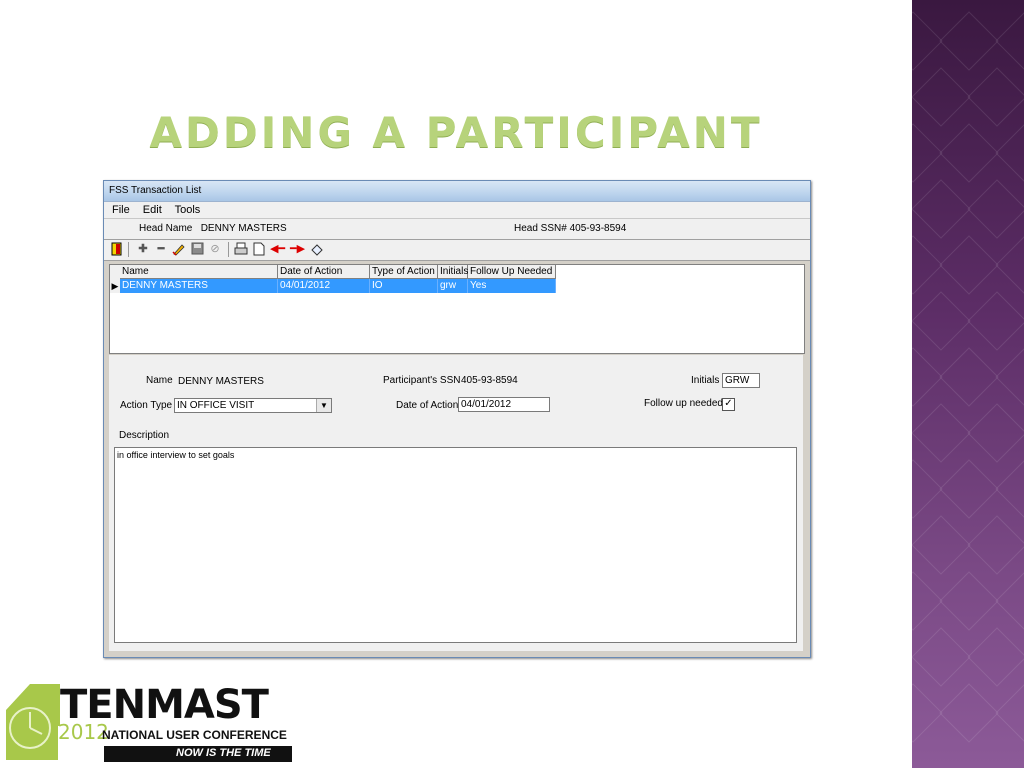  Describe the element at coordinates (215, 249) in the screenshot. I see `cancel-icon: ⊘` at that location.